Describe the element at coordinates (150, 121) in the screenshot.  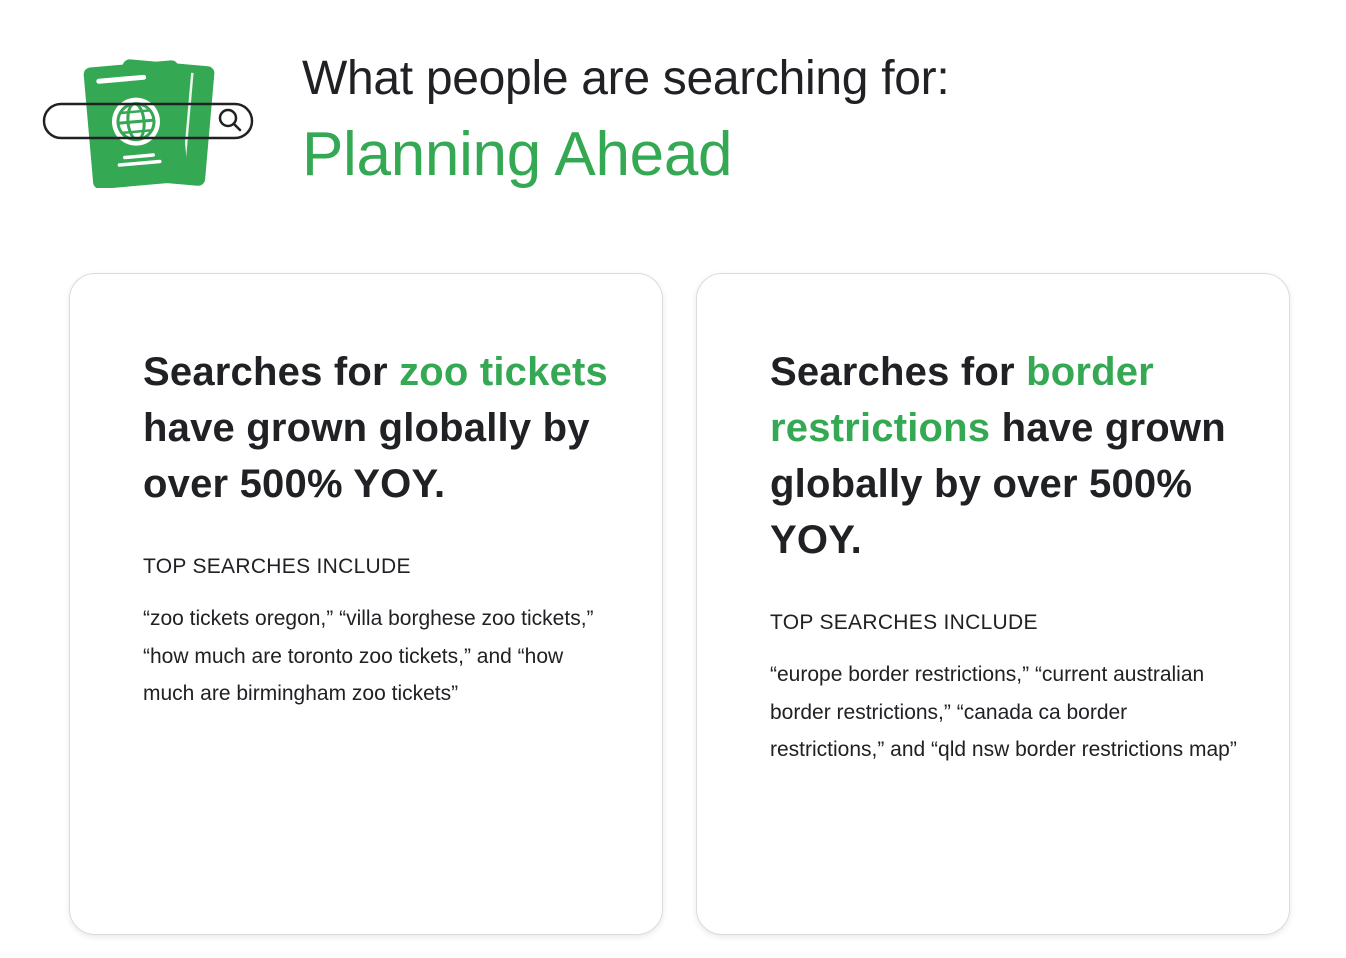
I see `passport-search-icon` at that location.